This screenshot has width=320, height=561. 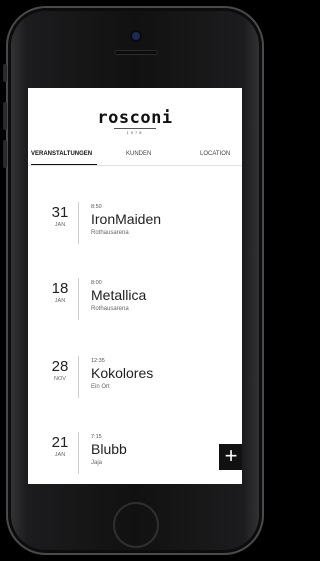 What do you see at coordinates (126, 219) in the screenshot?
I see `event-title: IronMaiden` at bounding box center [126, 219].